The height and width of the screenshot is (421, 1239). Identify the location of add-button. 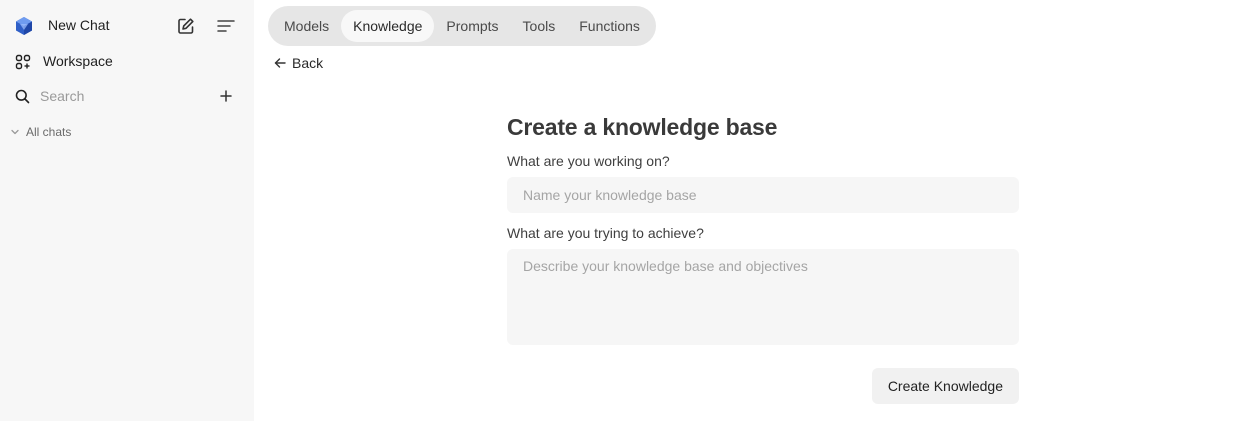
(226, 96).